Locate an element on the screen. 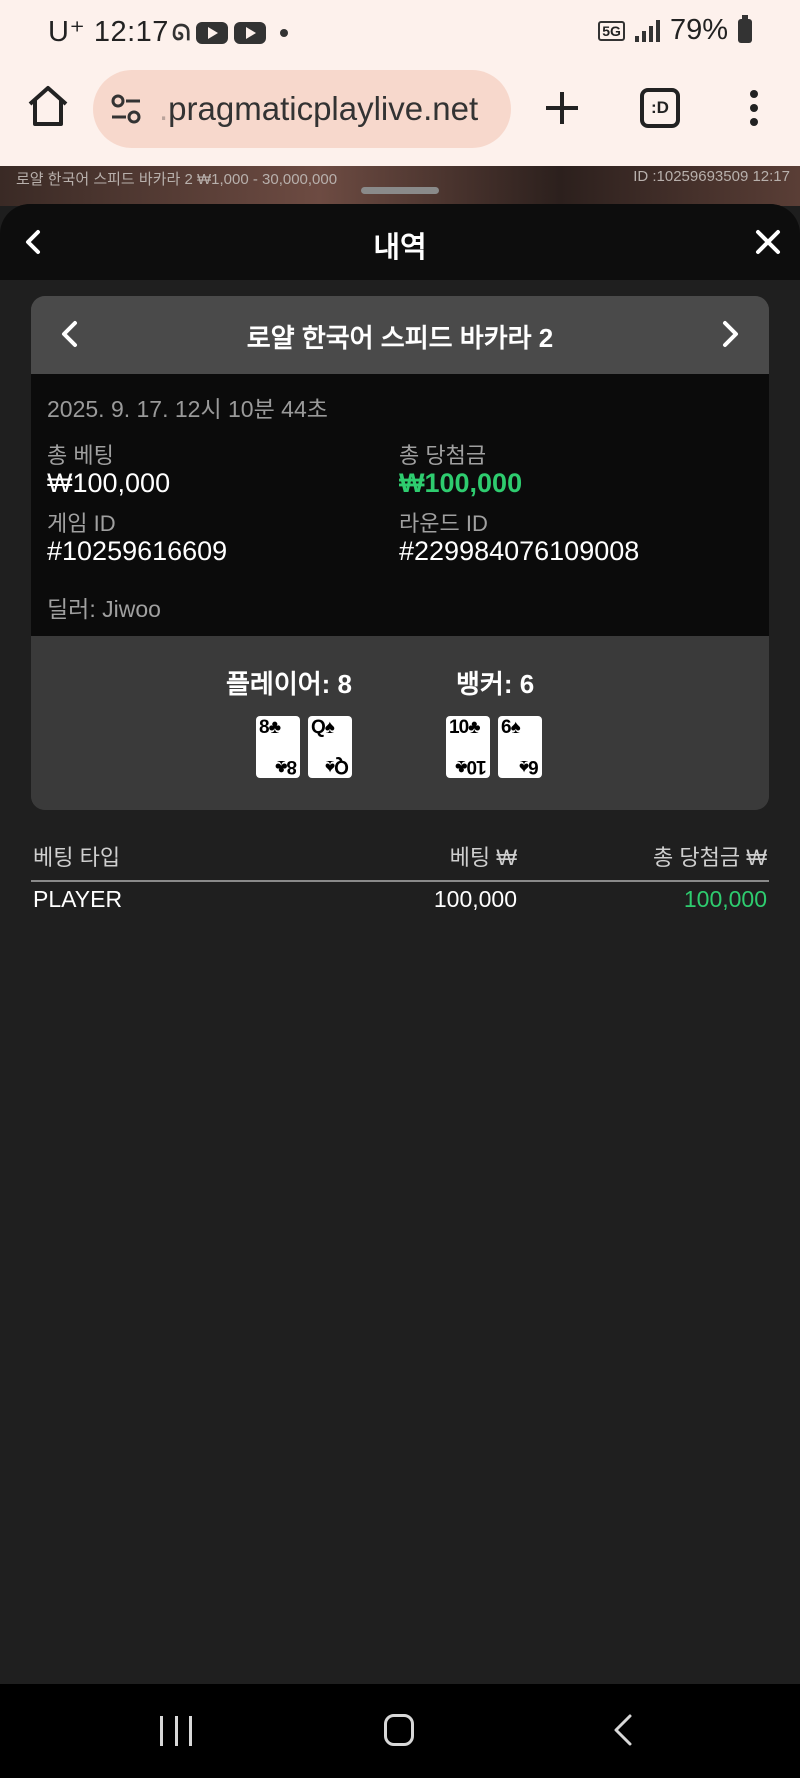  sheet-drag-handle is located at coordinates (400, 190).